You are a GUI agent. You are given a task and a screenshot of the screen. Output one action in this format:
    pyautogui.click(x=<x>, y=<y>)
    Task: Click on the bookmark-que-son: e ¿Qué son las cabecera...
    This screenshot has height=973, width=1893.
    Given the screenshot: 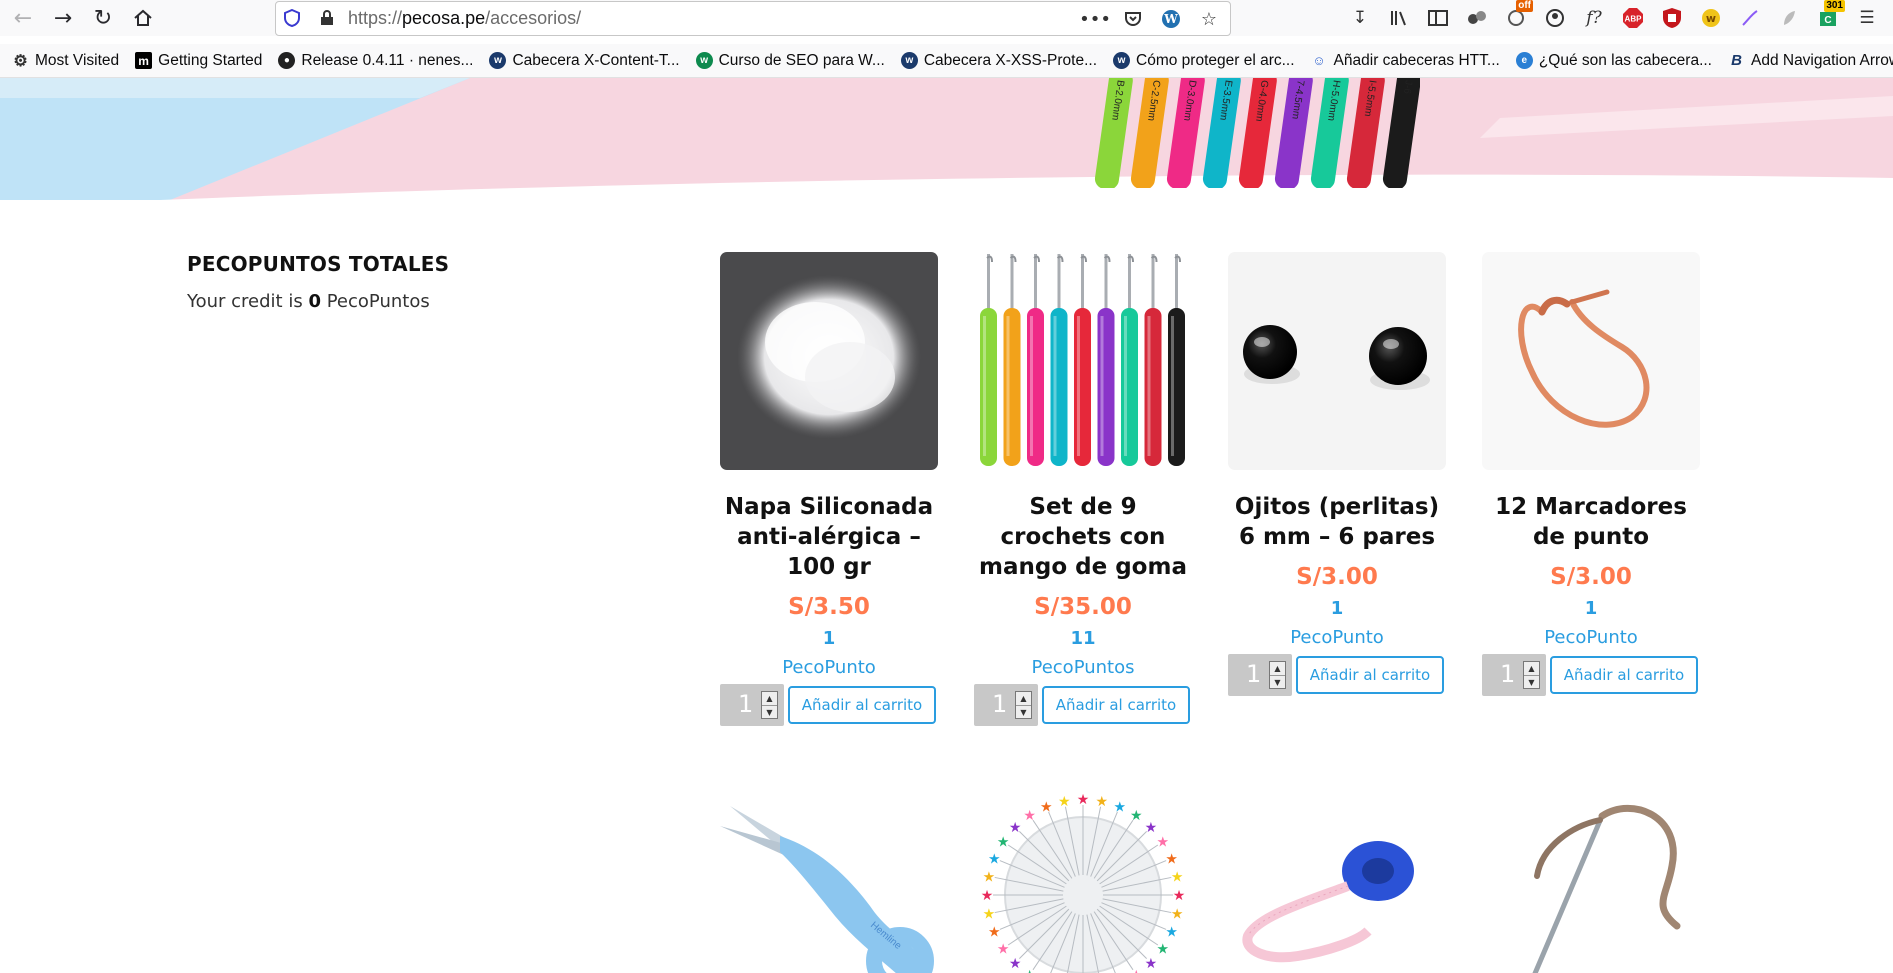 What is the action you would take?
    pyautogui.click(x=1613, y=61)
    